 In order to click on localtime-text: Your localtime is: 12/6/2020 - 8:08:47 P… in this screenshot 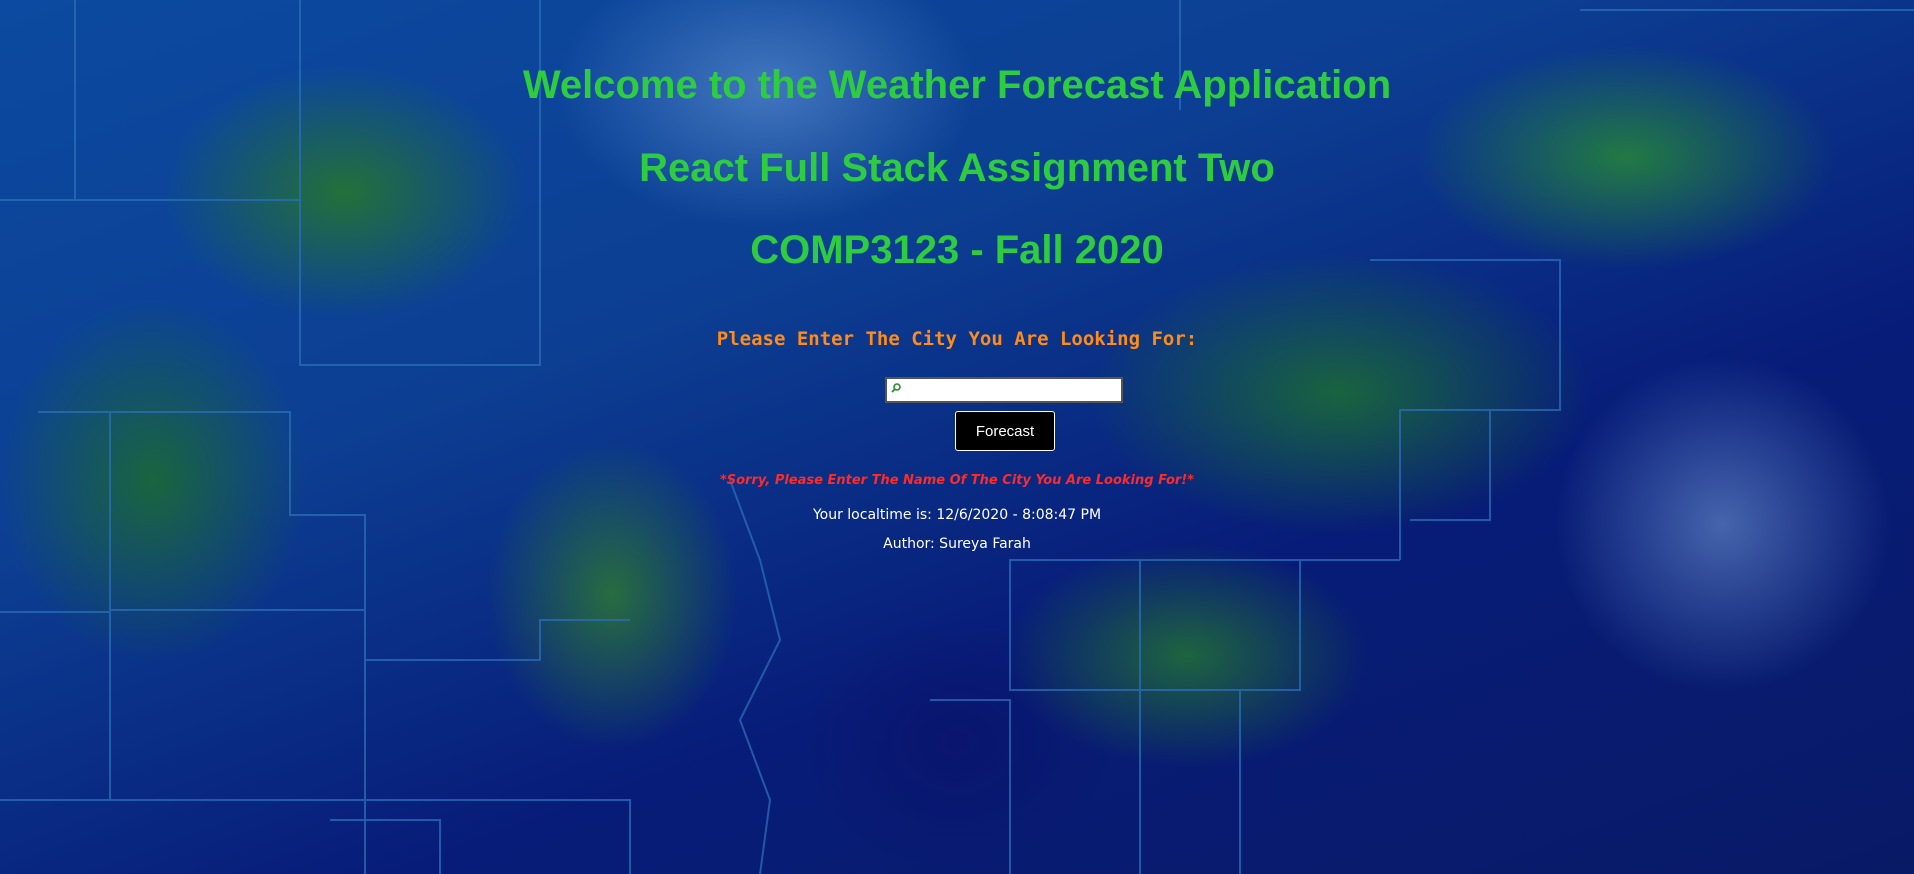, I will do `click(957, 515)`.